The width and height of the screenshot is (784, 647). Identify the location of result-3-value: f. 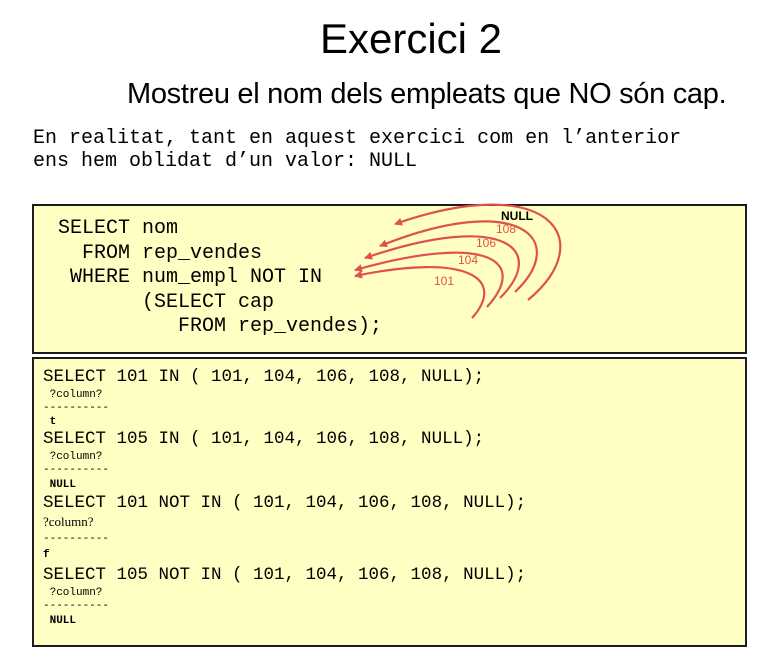
(46, 555).